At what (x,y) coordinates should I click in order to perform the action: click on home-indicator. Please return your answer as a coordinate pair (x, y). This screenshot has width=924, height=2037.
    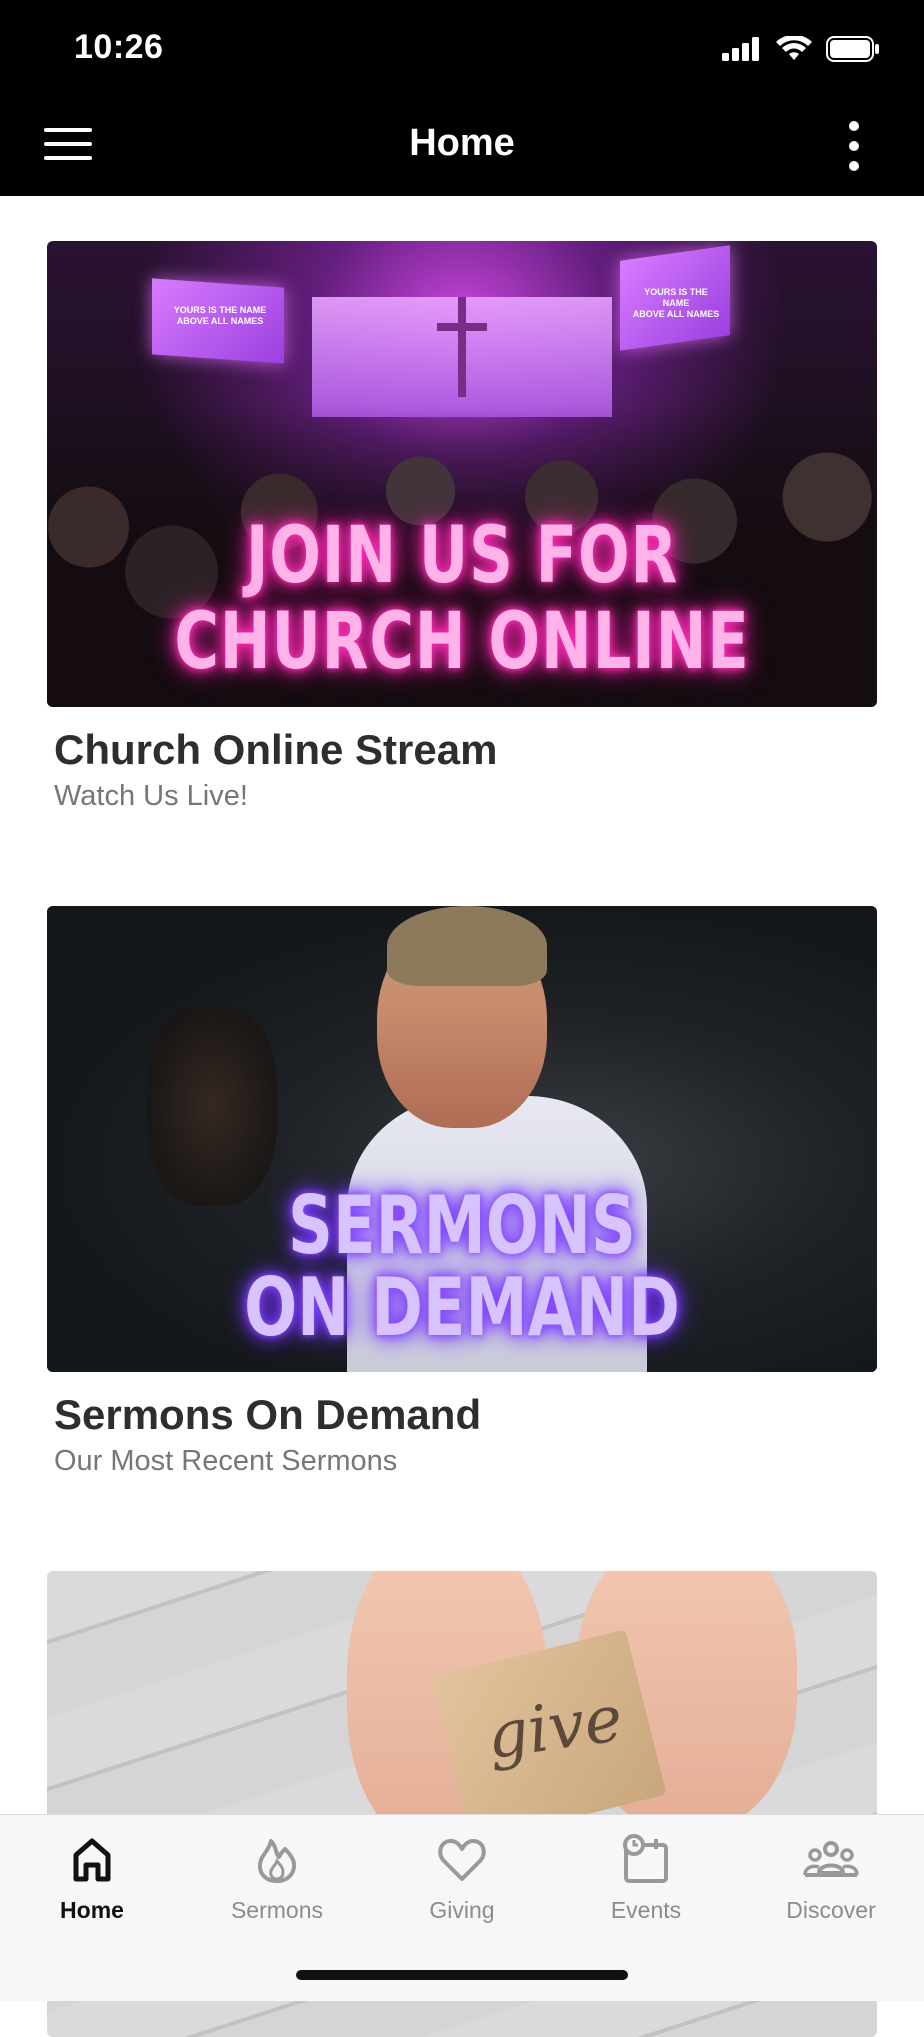
    Looking at the image, I should click on (462, 1975).